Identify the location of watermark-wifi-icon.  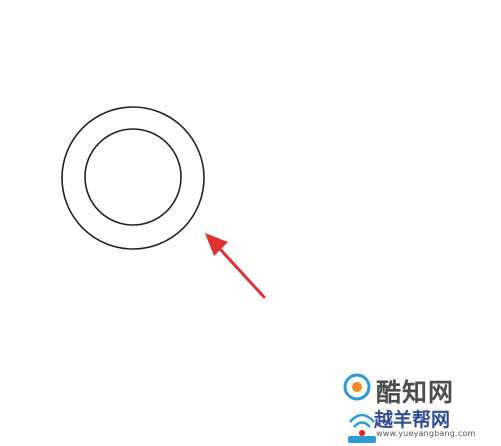
(362, 428).